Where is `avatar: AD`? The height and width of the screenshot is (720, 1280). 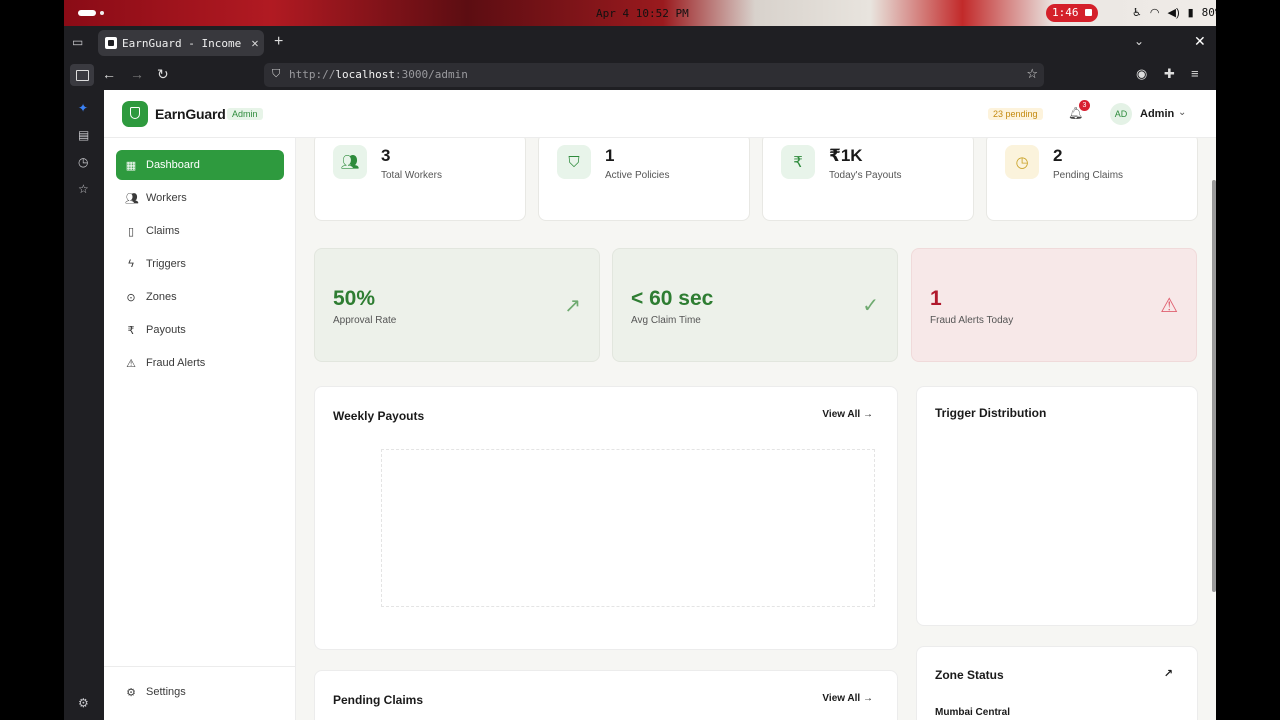
avatar: AD is located at coordinates (1121, 114).